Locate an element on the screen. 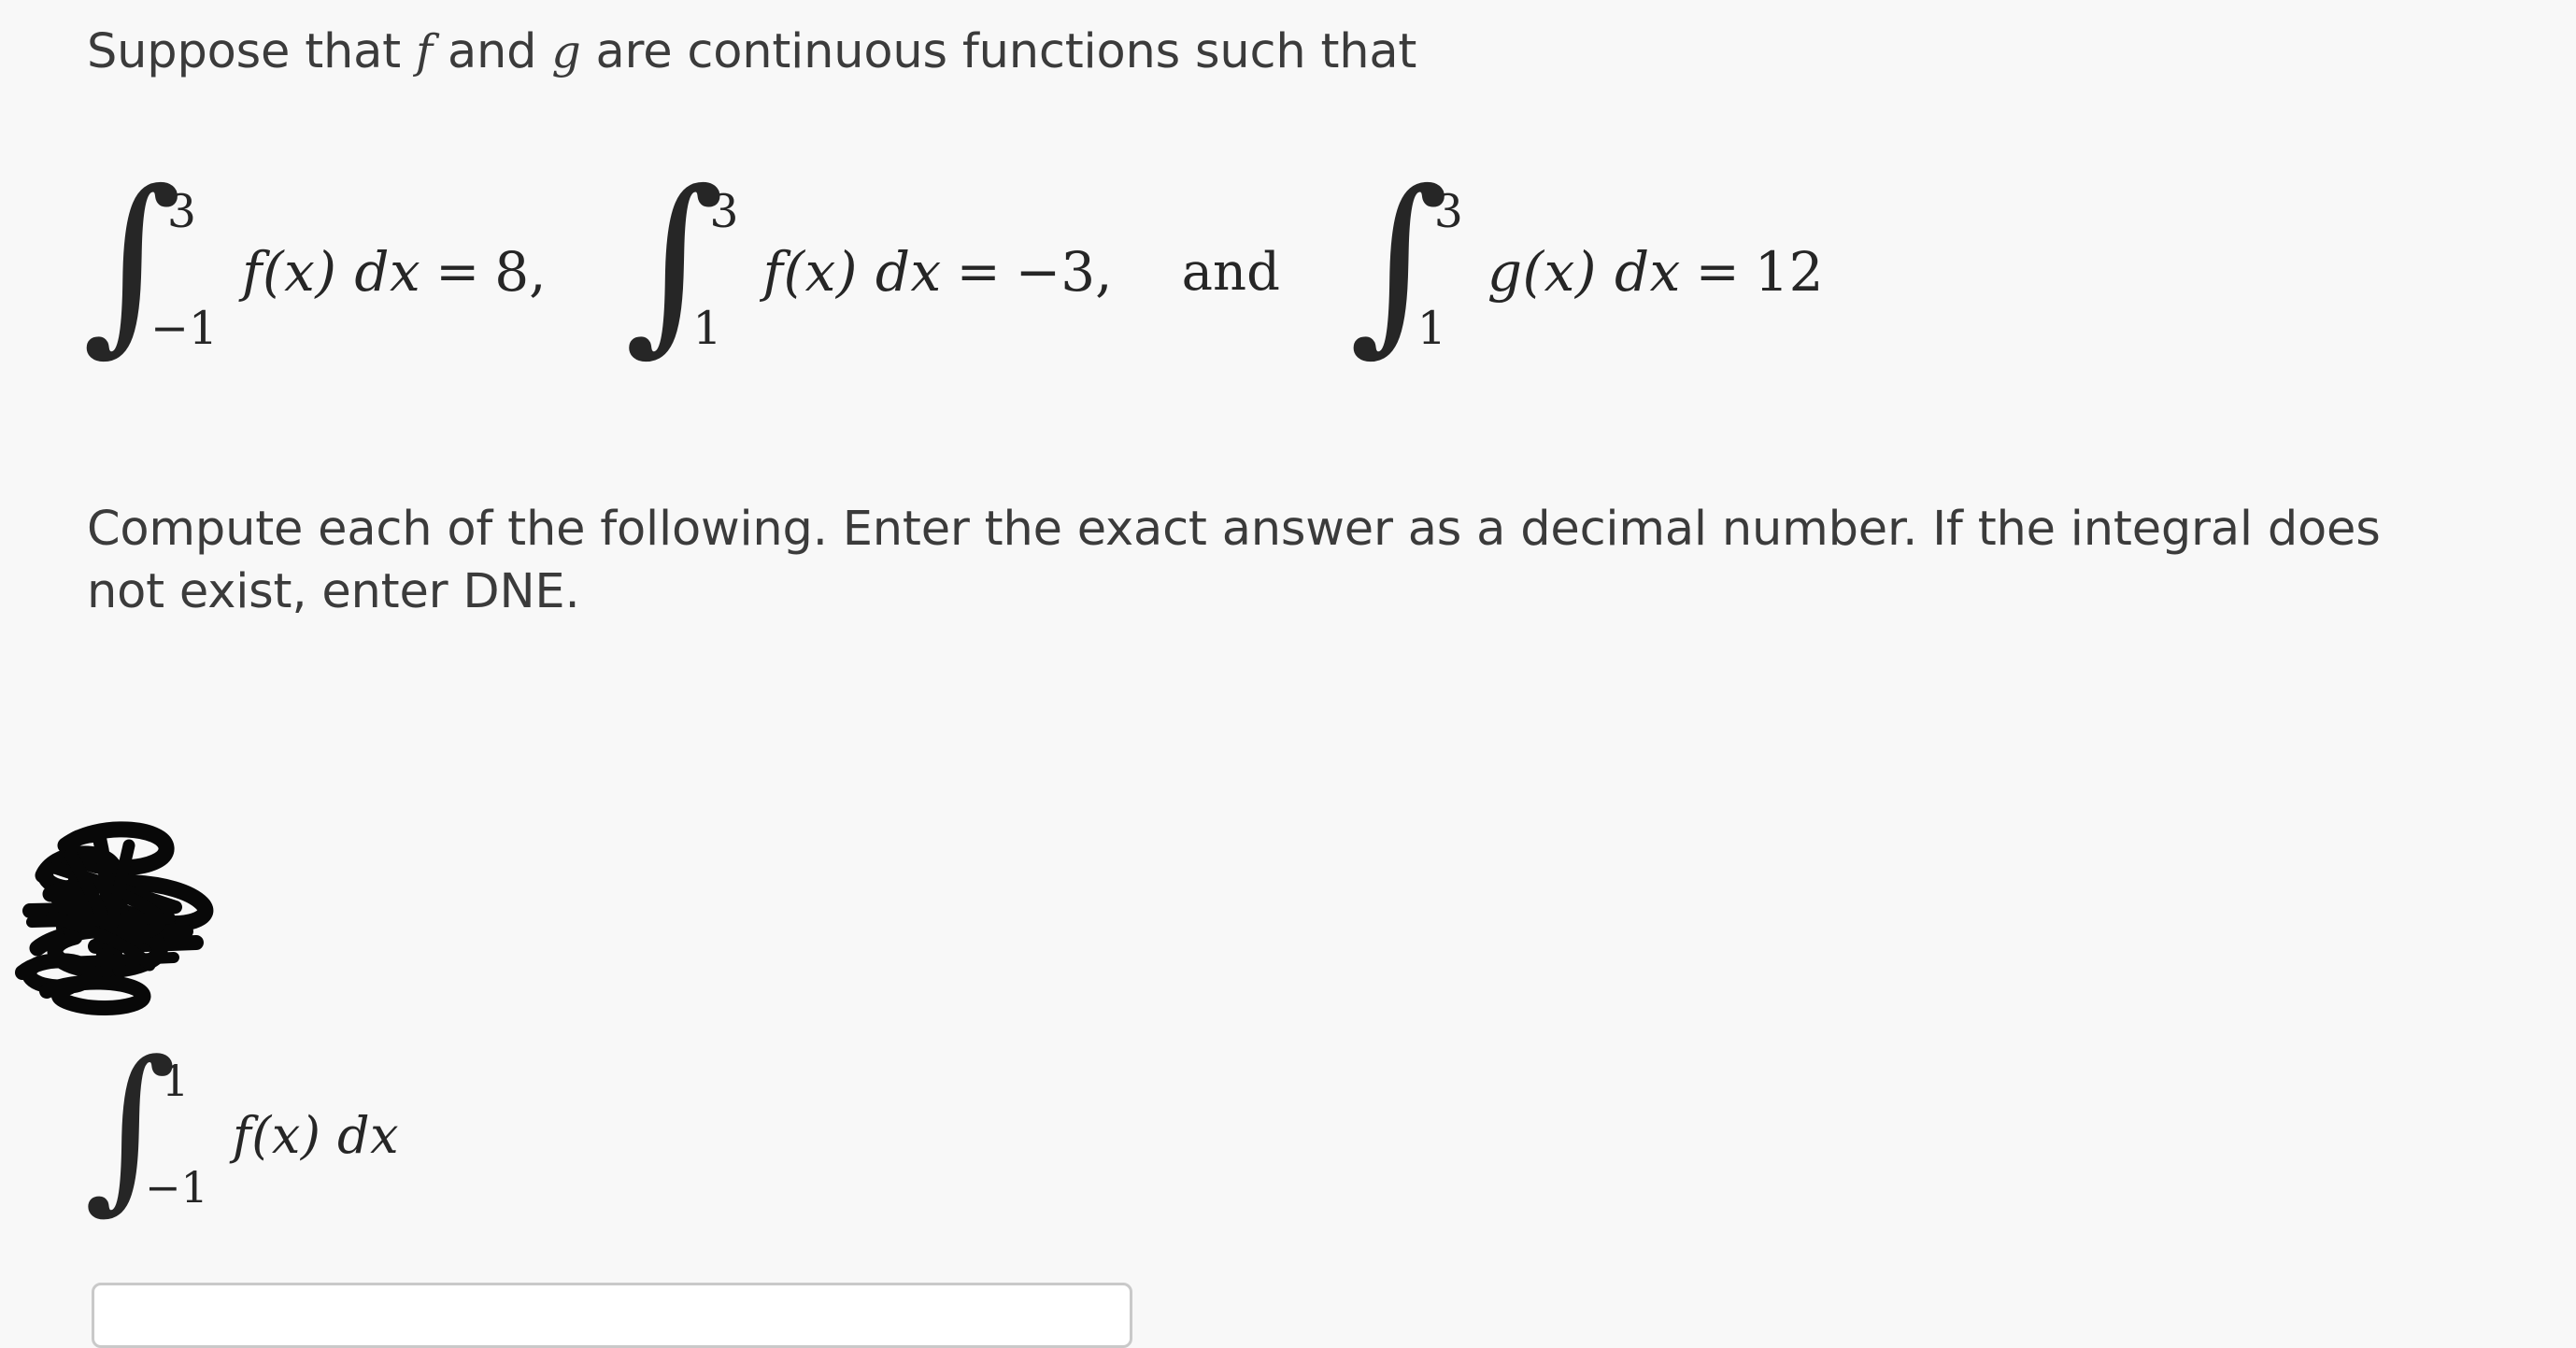 This screenshot has width=2576, height=1348. conjunction-and: and is located at coordinates (1231, 272).